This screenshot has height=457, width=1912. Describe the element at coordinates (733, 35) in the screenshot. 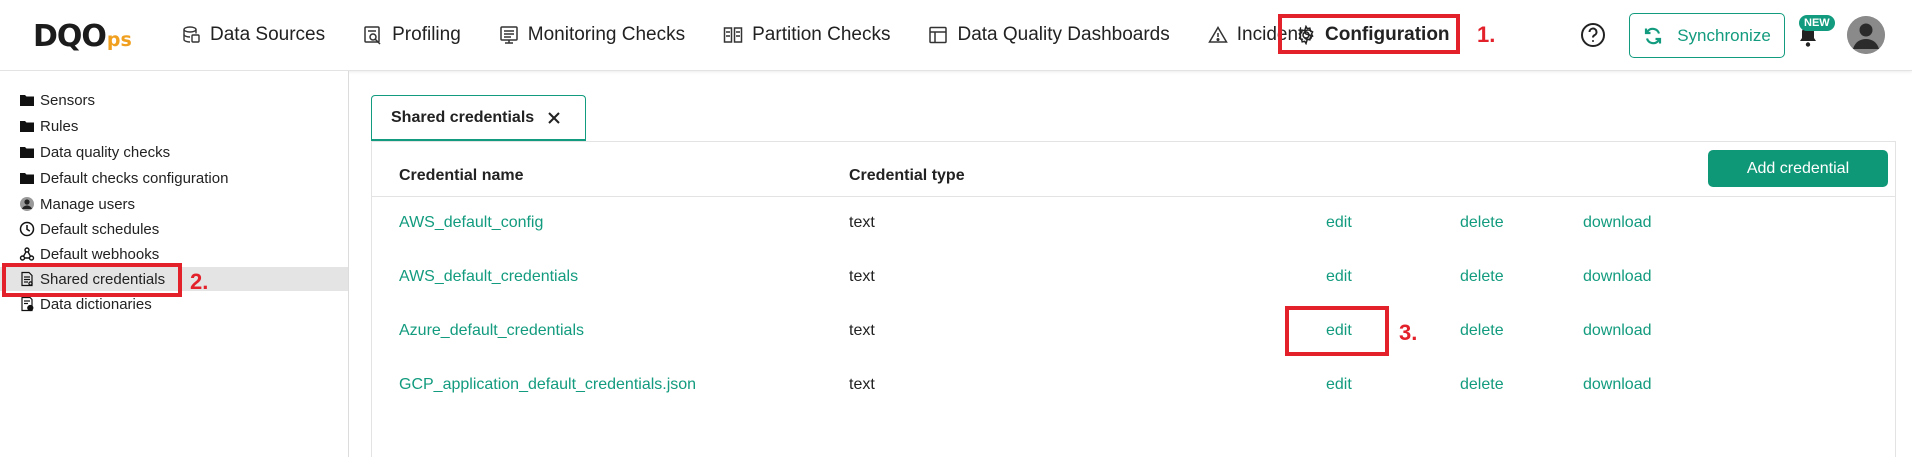

I see `partition-icon` at that location.